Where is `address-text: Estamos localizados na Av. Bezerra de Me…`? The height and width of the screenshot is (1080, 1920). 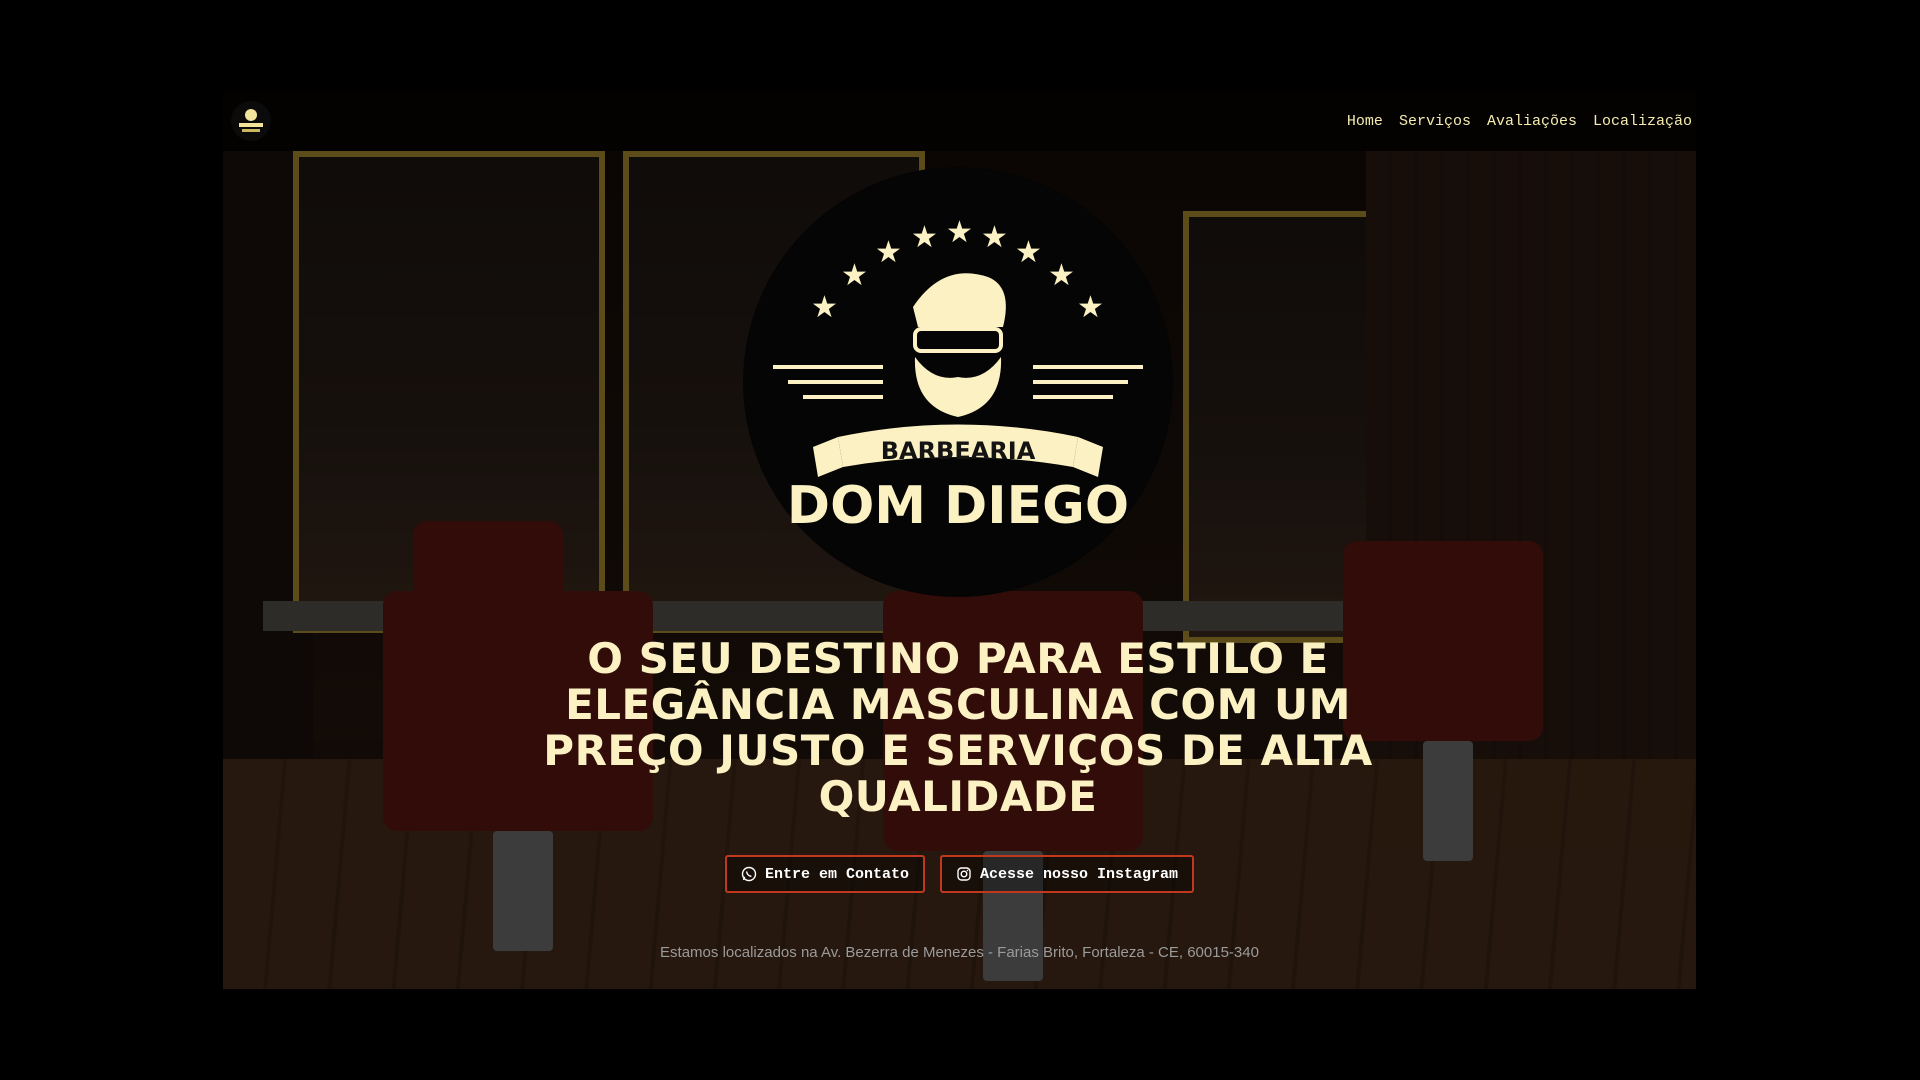 address-text: Estamos localizados na Av. Bezerra de Me… is located at coordinates (959, 952).